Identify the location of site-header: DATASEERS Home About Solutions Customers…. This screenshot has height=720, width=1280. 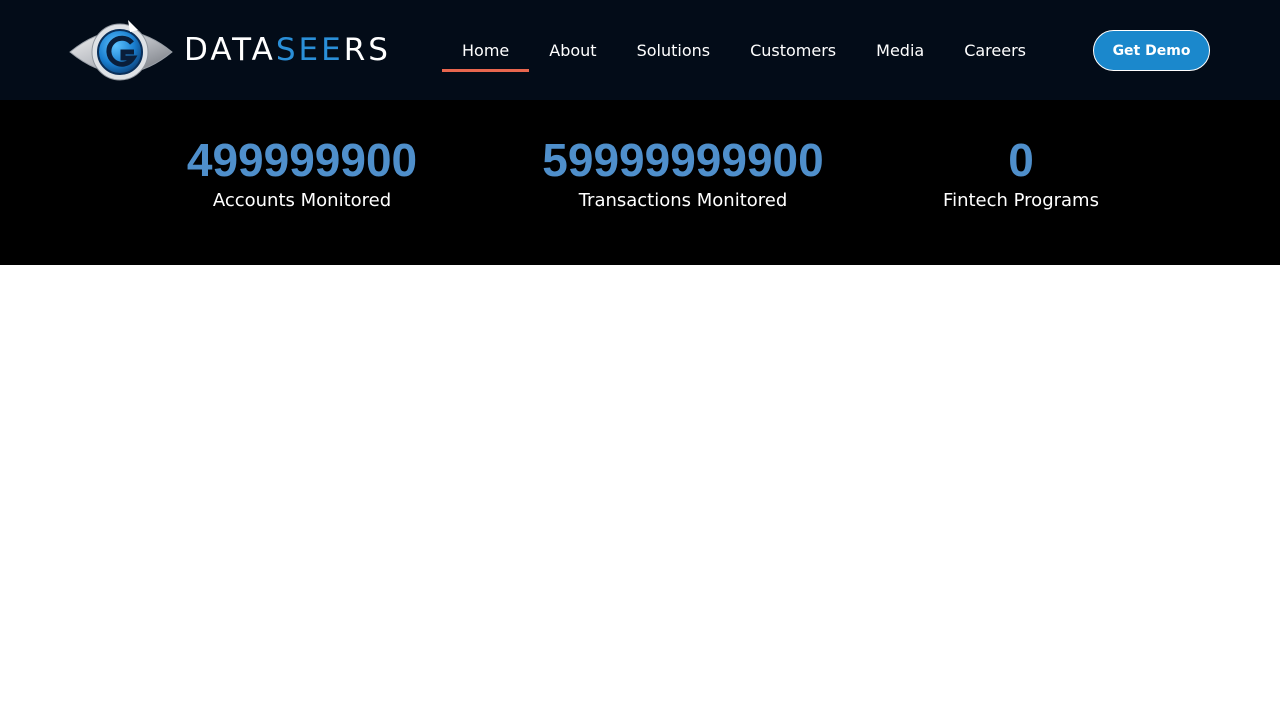
(640, 50).